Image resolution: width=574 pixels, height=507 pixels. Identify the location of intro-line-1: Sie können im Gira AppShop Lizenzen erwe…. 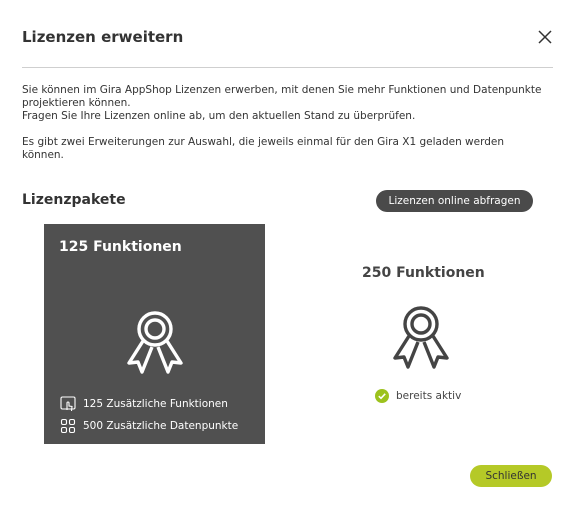
(282, 96).